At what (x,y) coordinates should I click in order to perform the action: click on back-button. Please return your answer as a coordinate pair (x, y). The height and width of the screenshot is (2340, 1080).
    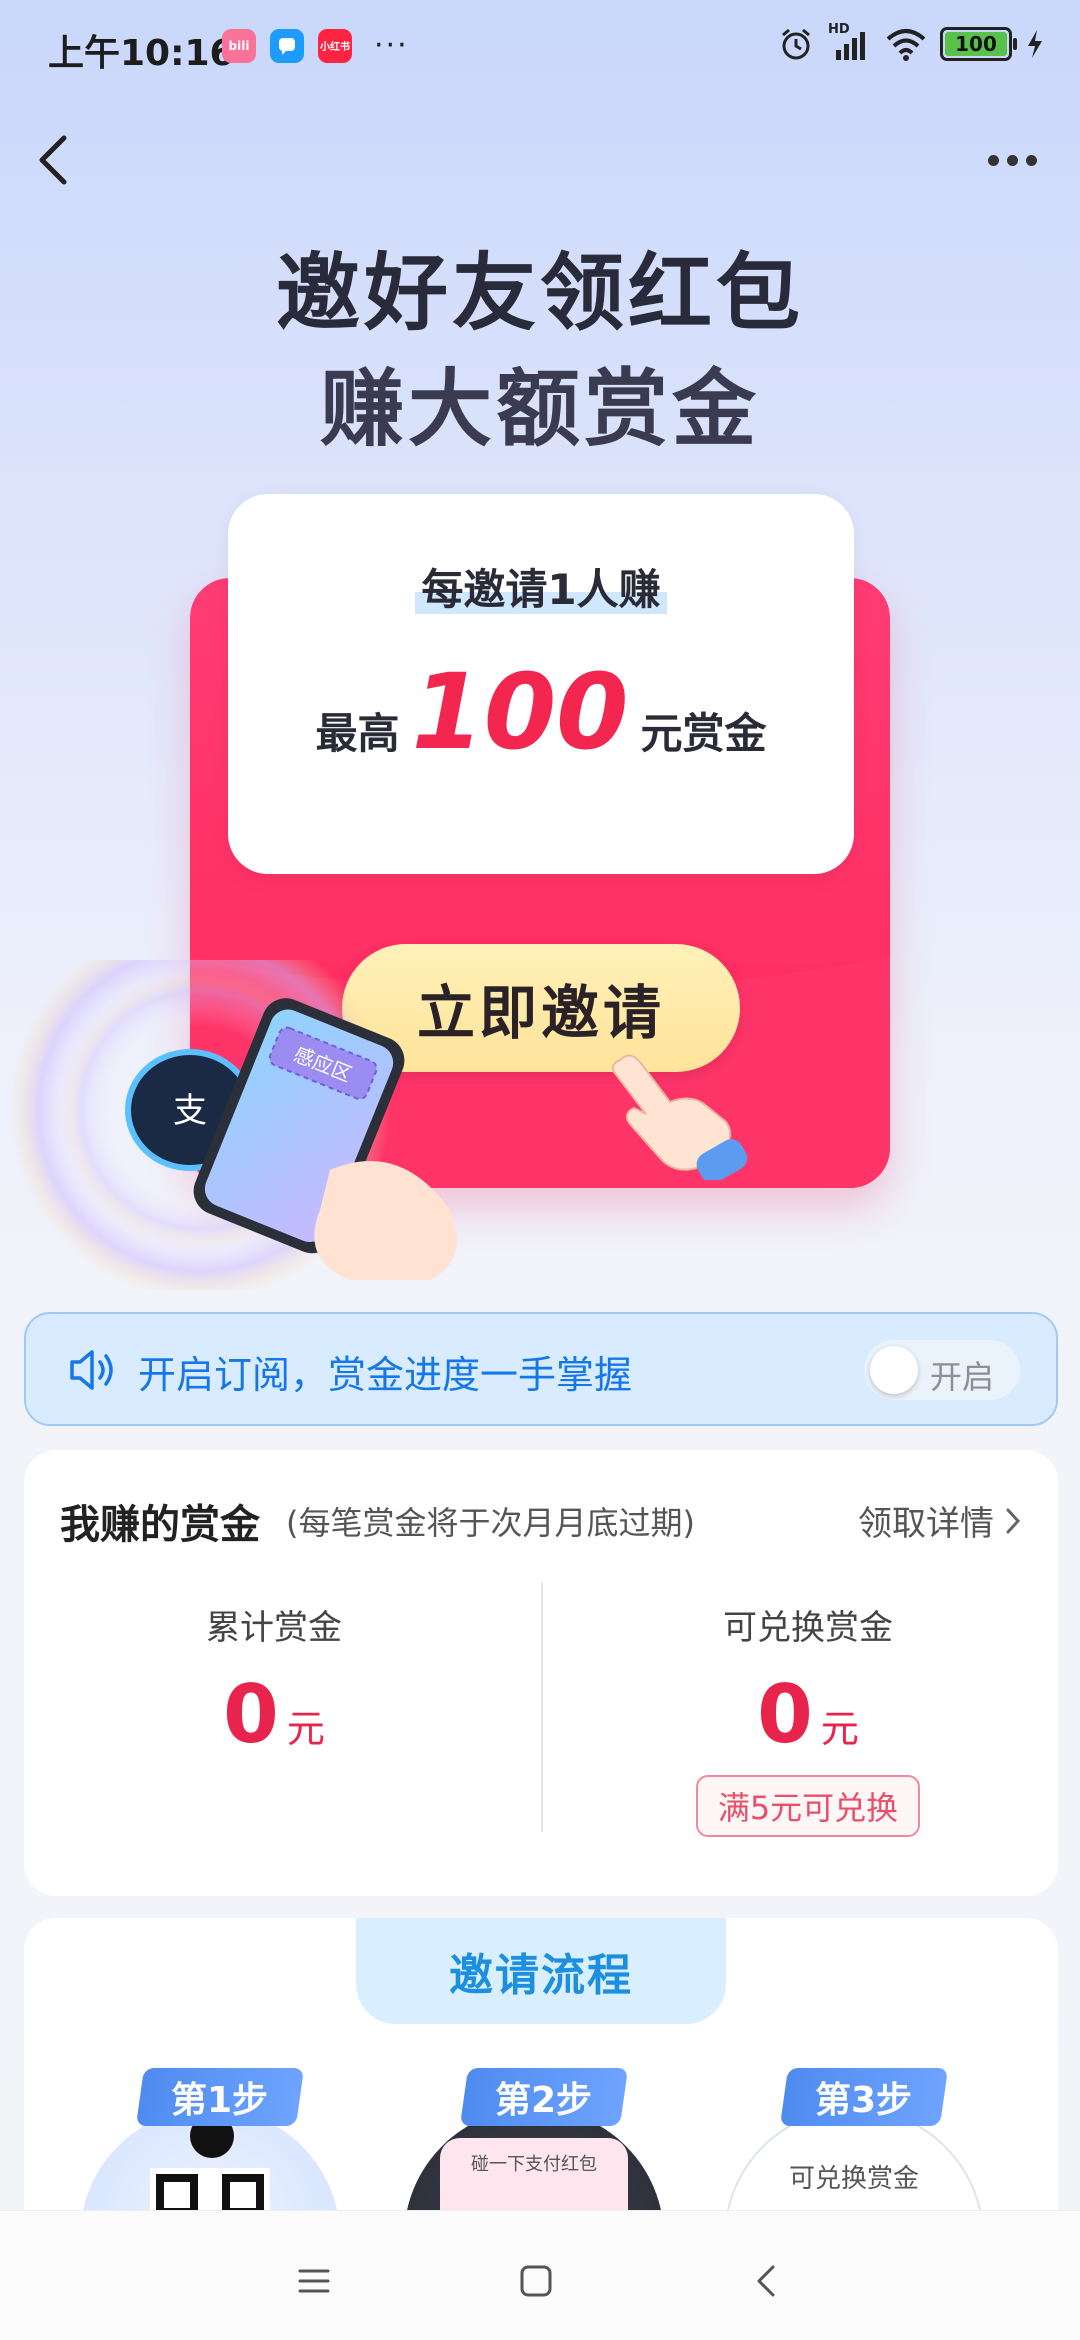
    Looking at the image, I should click on (54, 160).